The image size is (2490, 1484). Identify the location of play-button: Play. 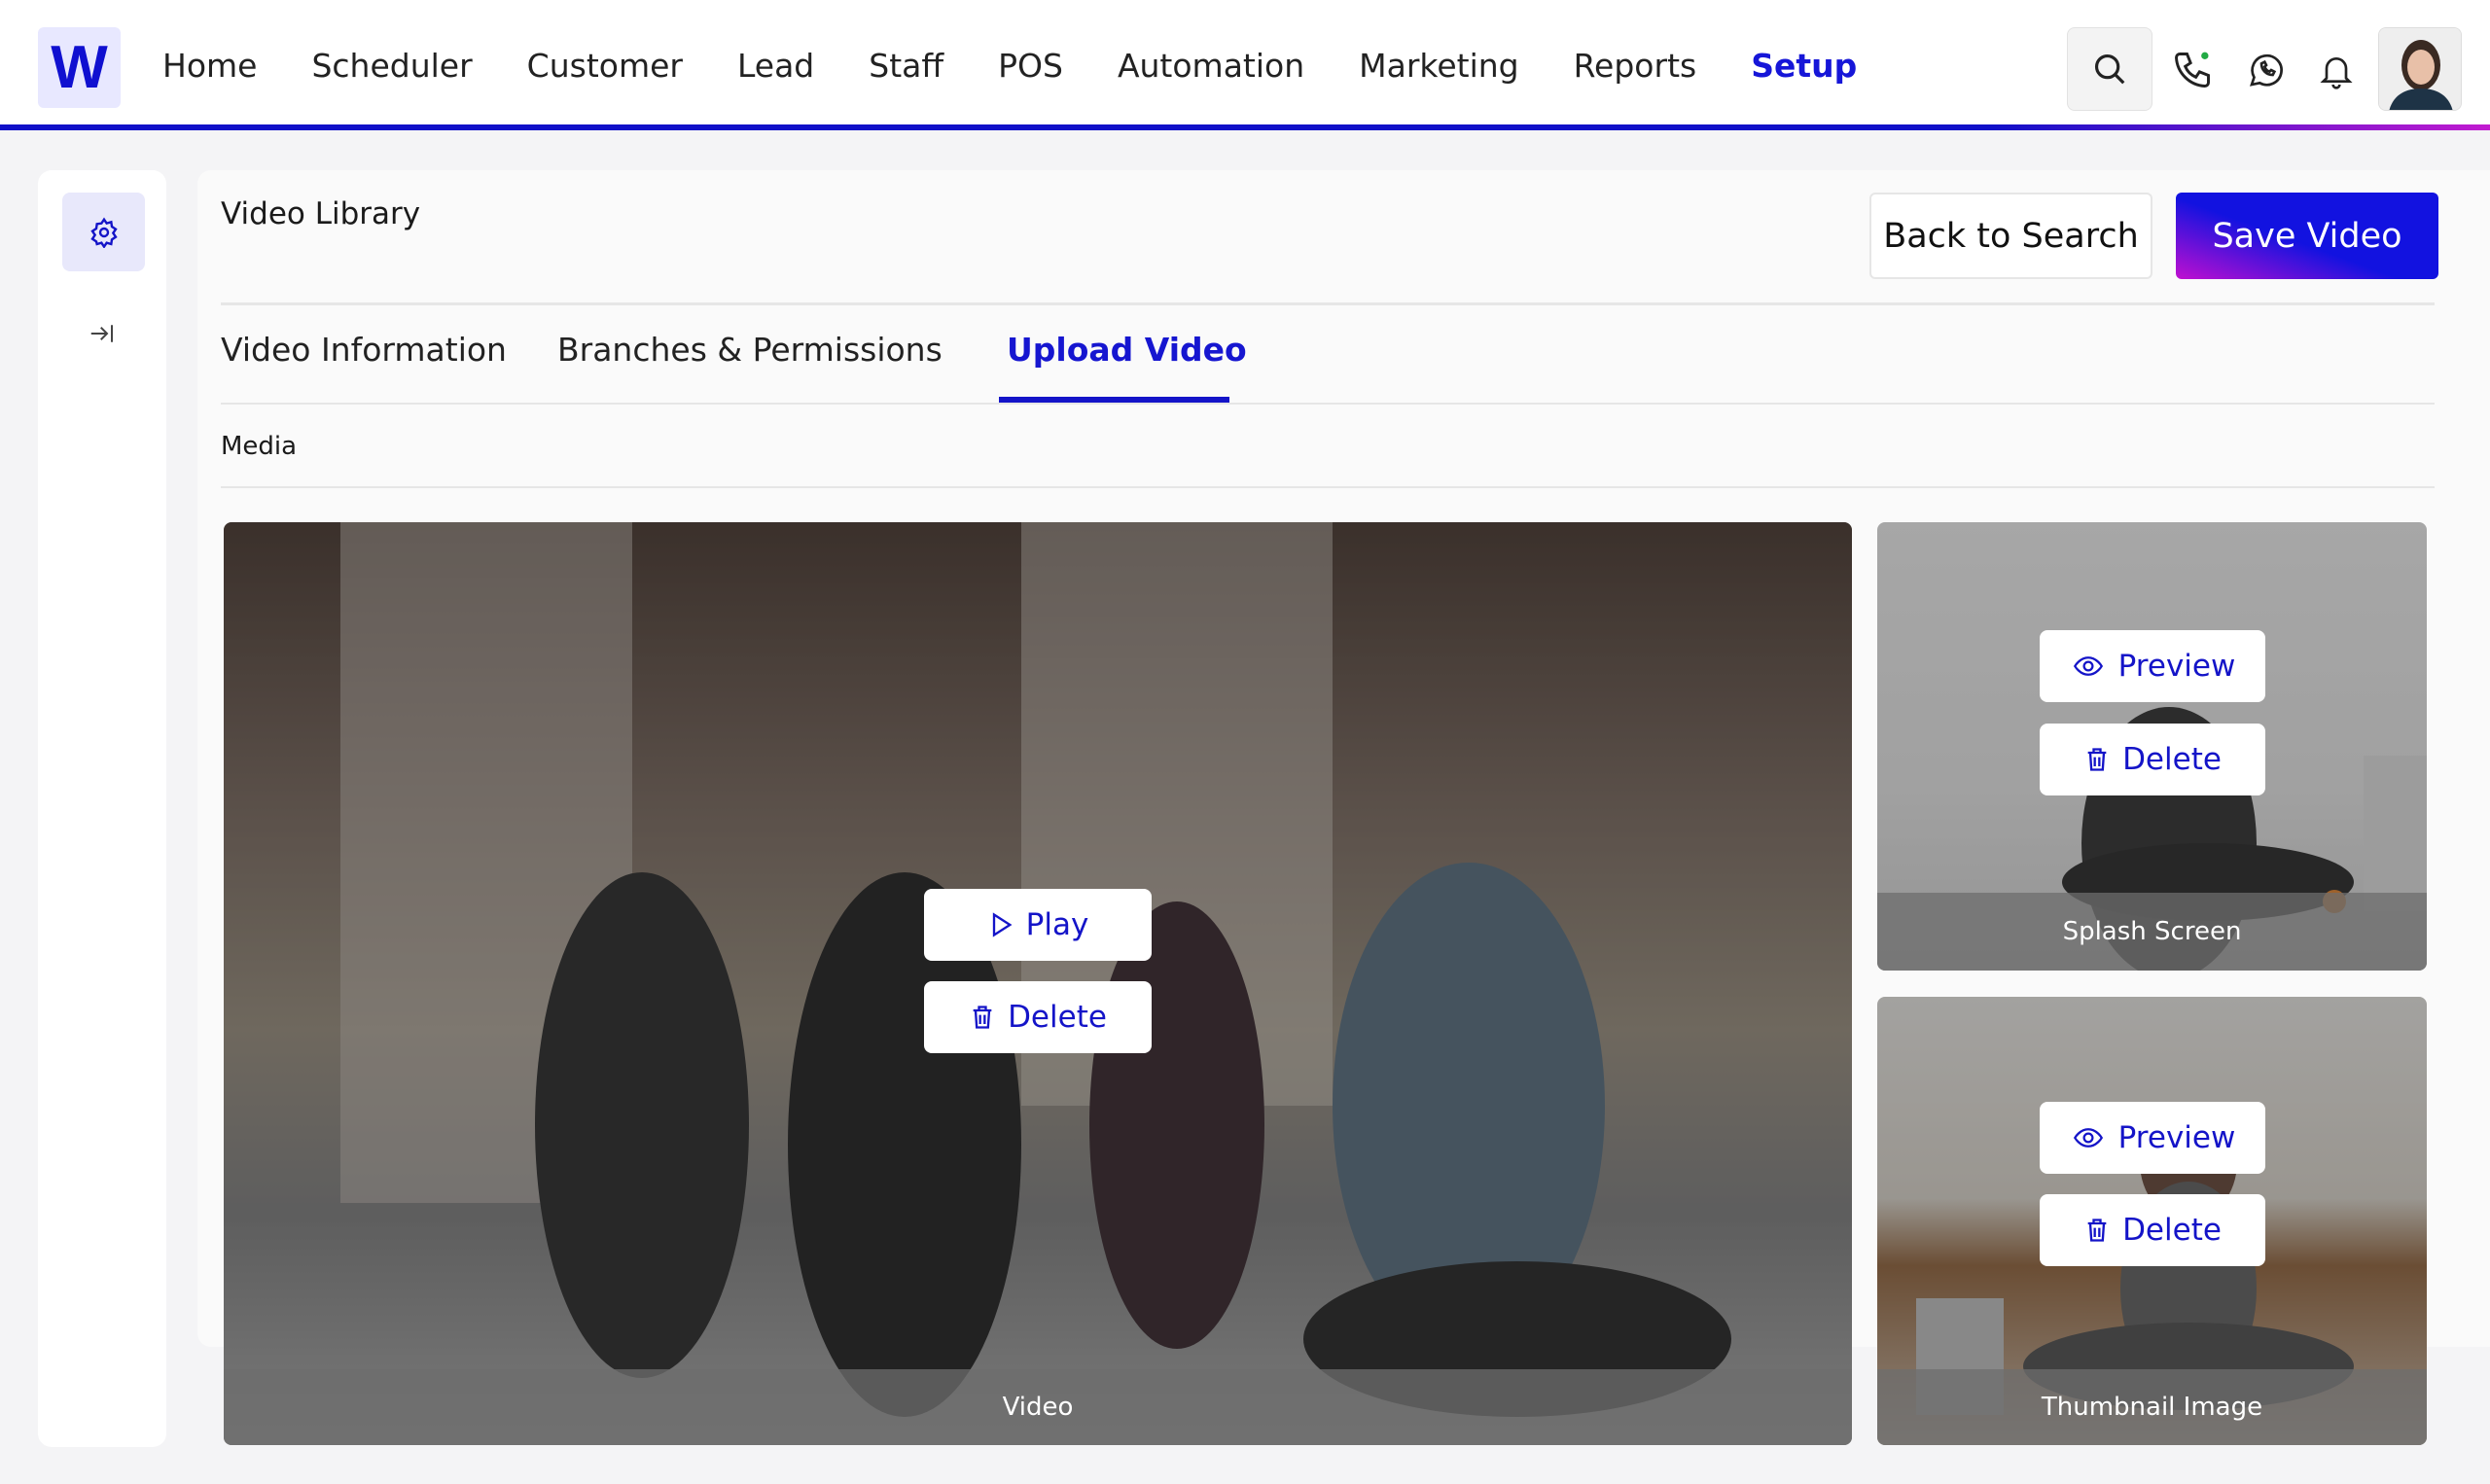
(1038, 925).